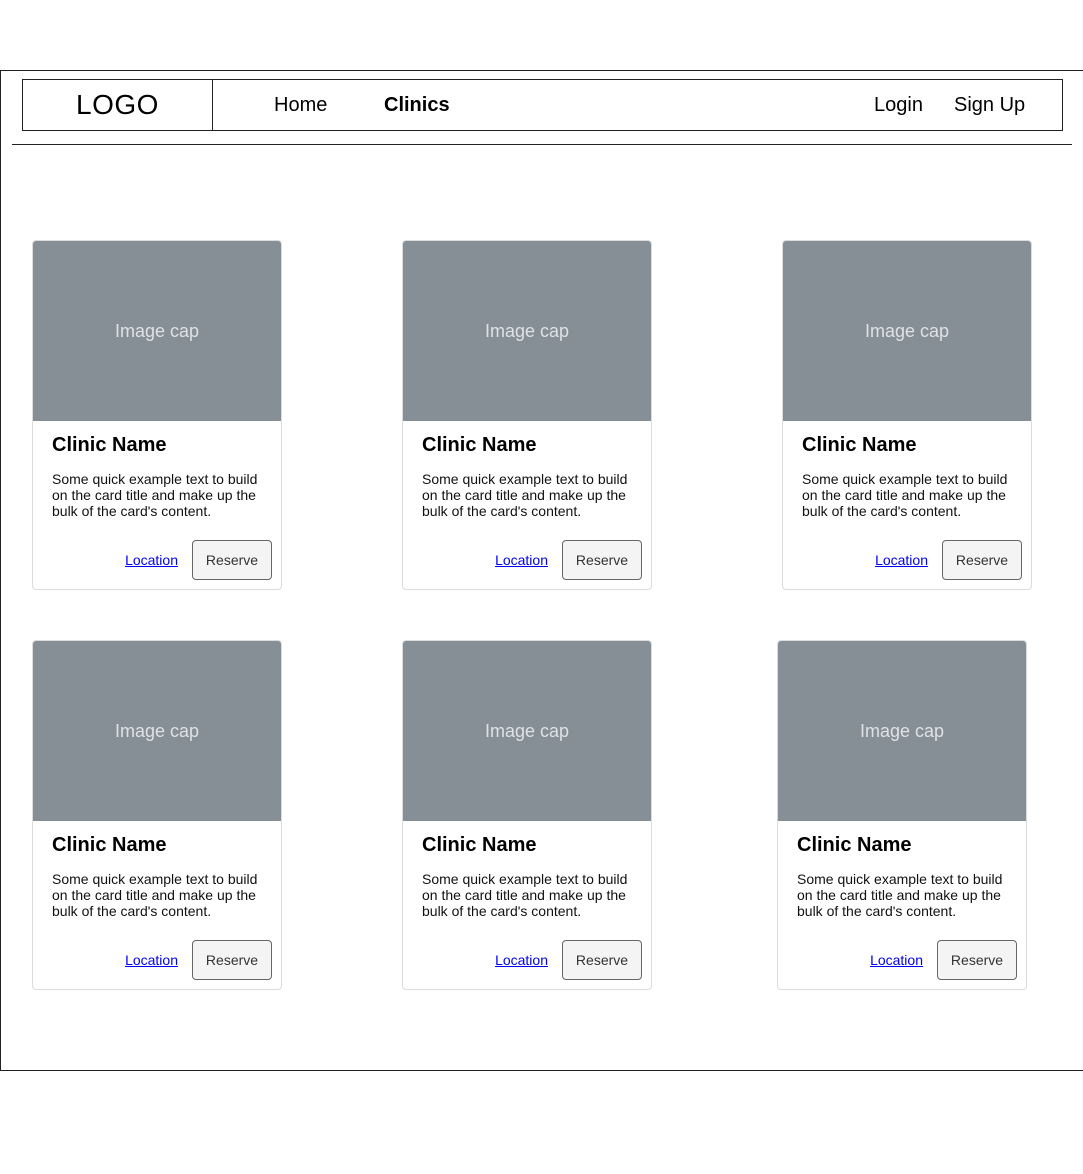 This screenshot has width=1083, height=1174. What do you see at coordinates (417, 105) in the screenshot?
I see `nav-clinics: Clinics` at bounding box center [417, 105].